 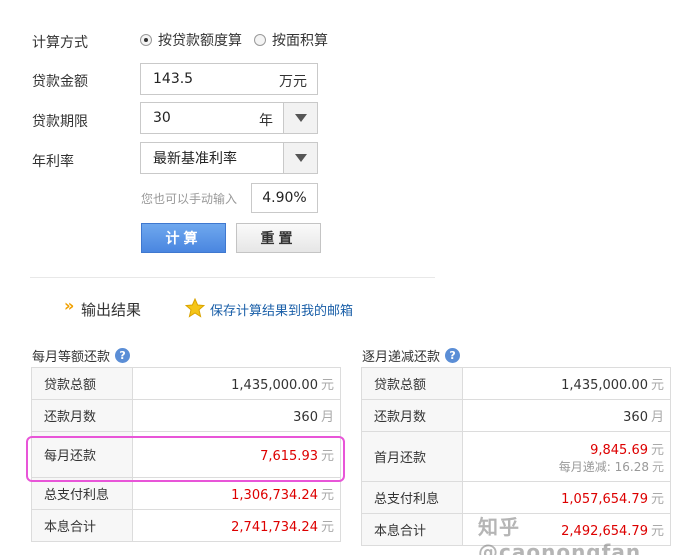 What do you see at coordinates (566, 456) in the screenshot?
I see `row-value-cell: 9,845.69 元 每月递减: 16.28 元` at bounding box center [566, 456].